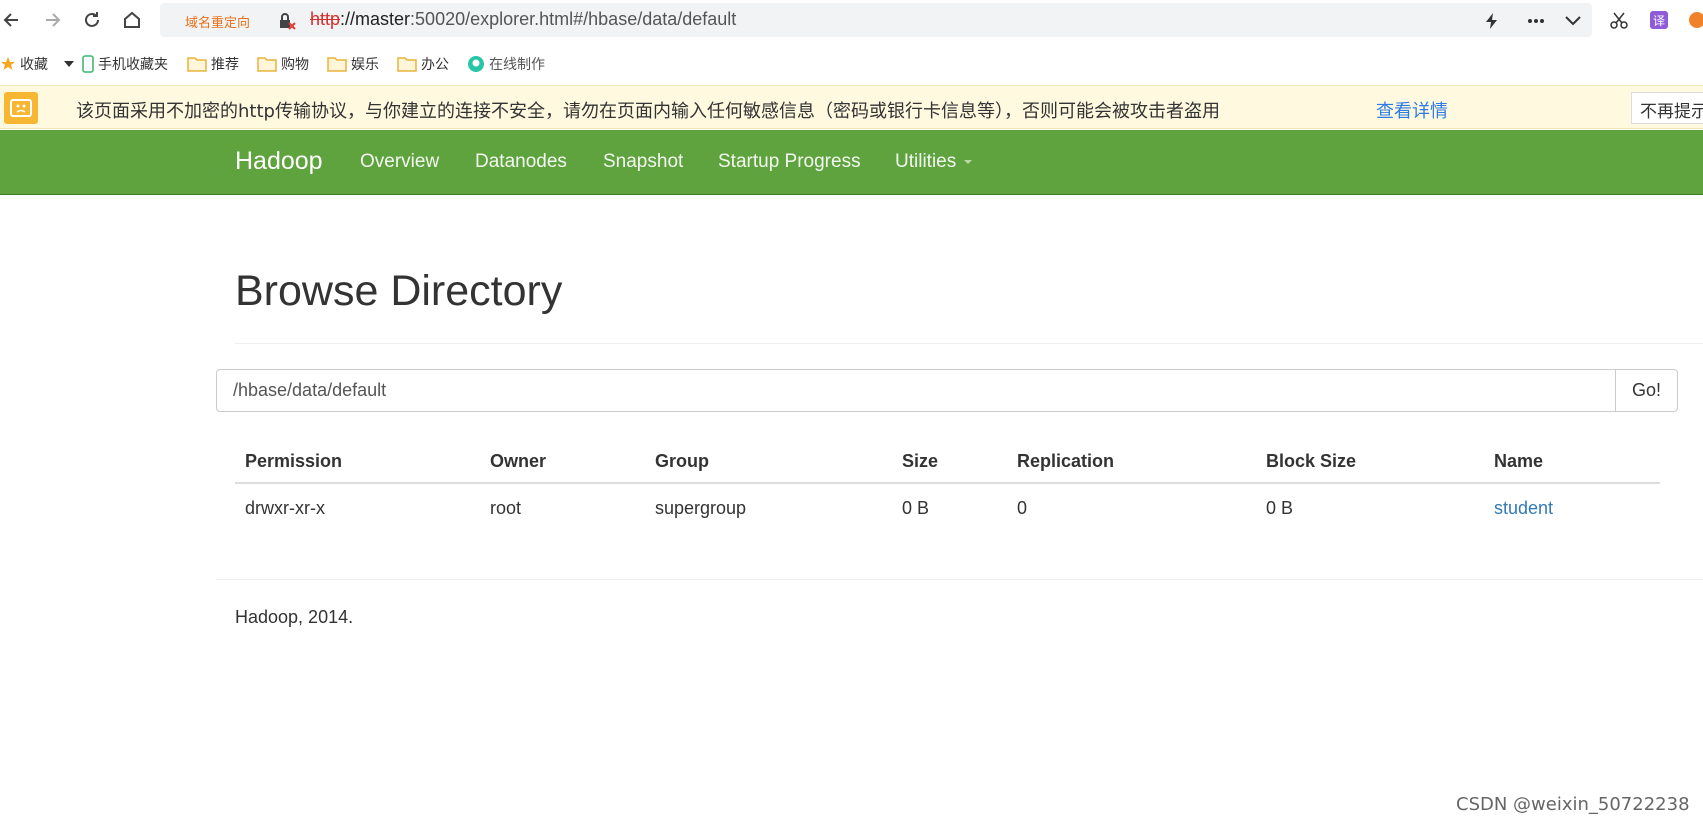  I want to click on reload-icon, so click(92, 20).